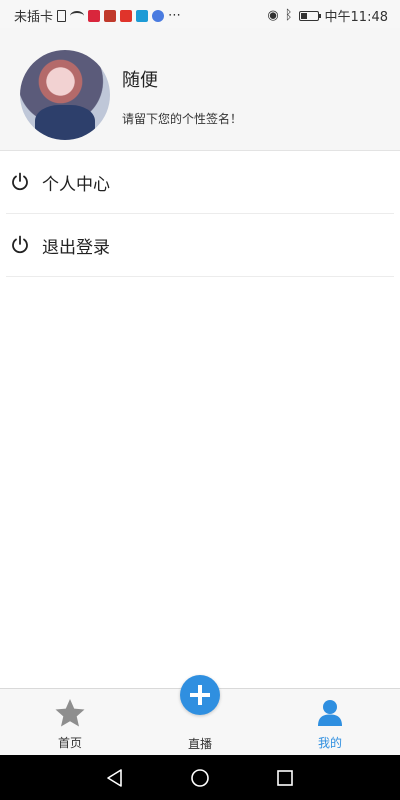  Describe the element at coordinates (76, 247) in the screenshot. I see `menu-item-label: 退出登录` at that location.